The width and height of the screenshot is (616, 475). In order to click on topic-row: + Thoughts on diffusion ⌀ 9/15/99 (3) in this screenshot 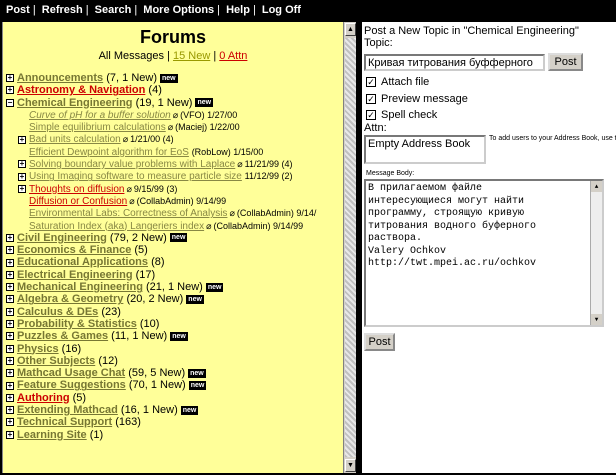, I will do `click(173, 189)`.